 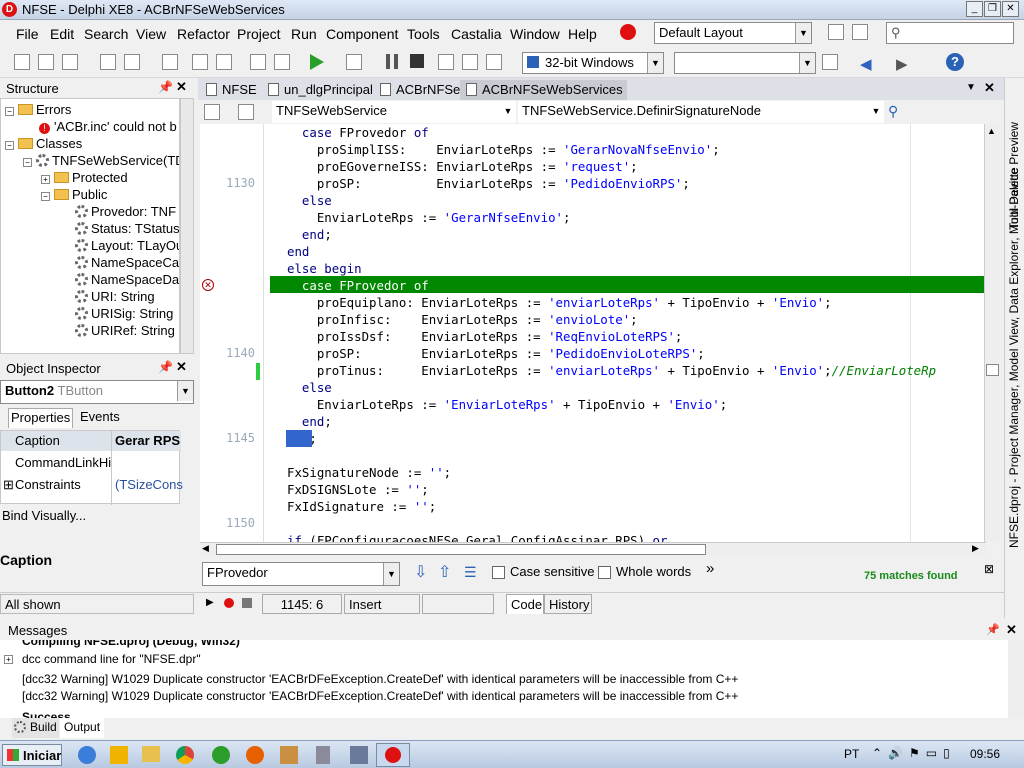 I want to click on menu-help: Help, so click(x=582, y=34).